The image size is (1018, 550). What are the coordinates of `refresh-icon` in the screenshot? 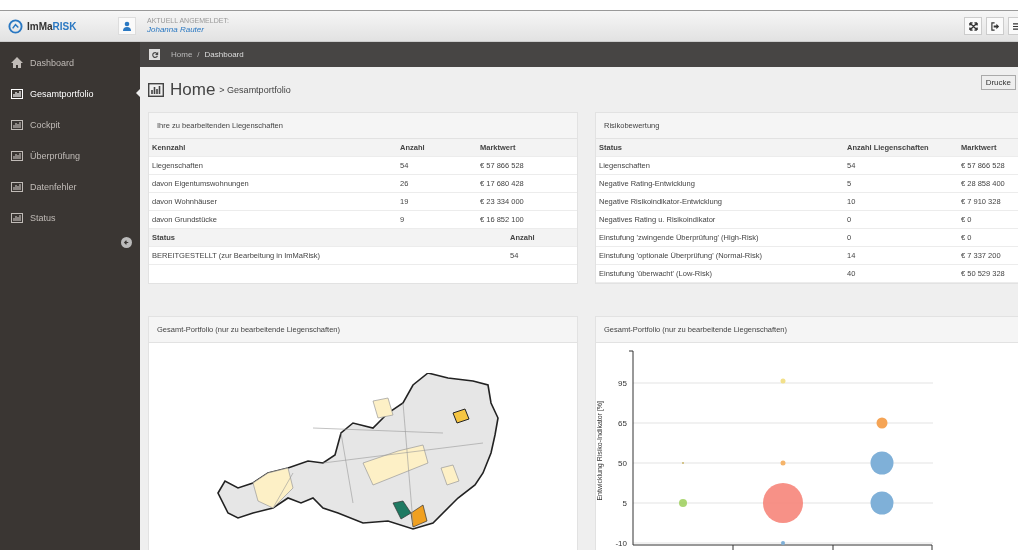 It's located at (154, 54).